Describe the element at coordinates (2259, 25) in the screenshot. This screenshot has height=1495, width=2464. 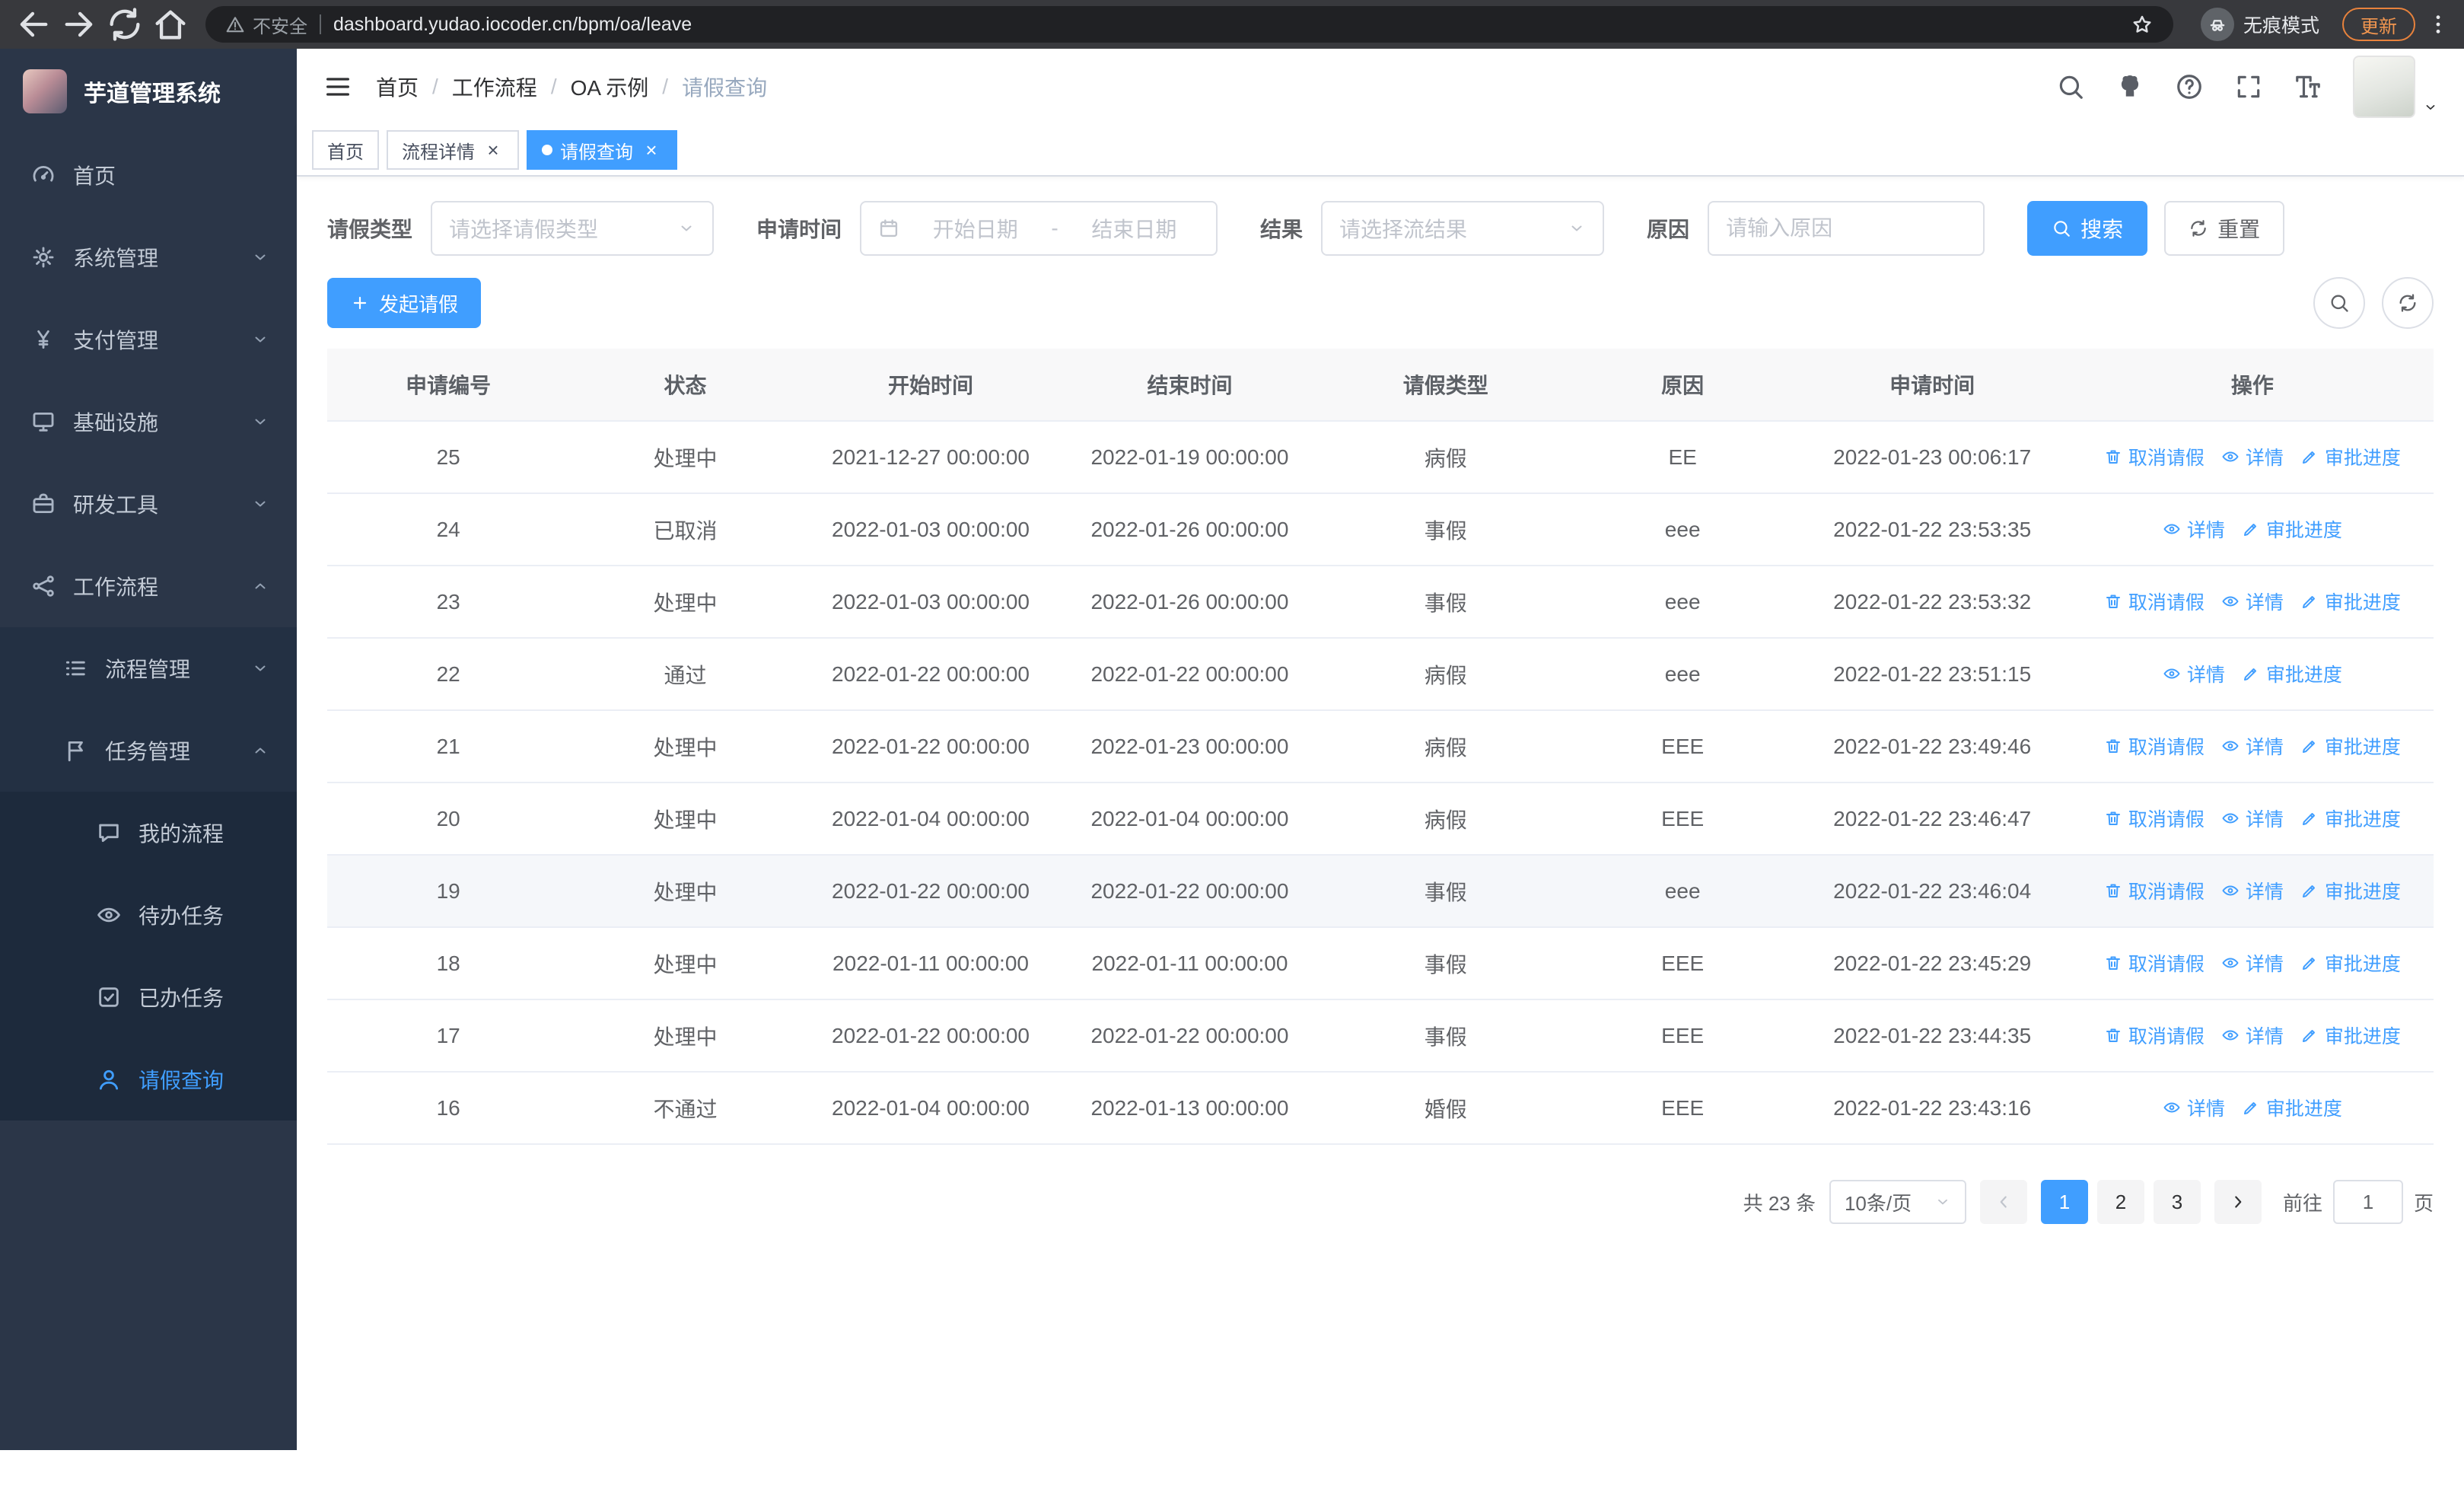
I see `incognito-badge: 无痕模式` at that location.